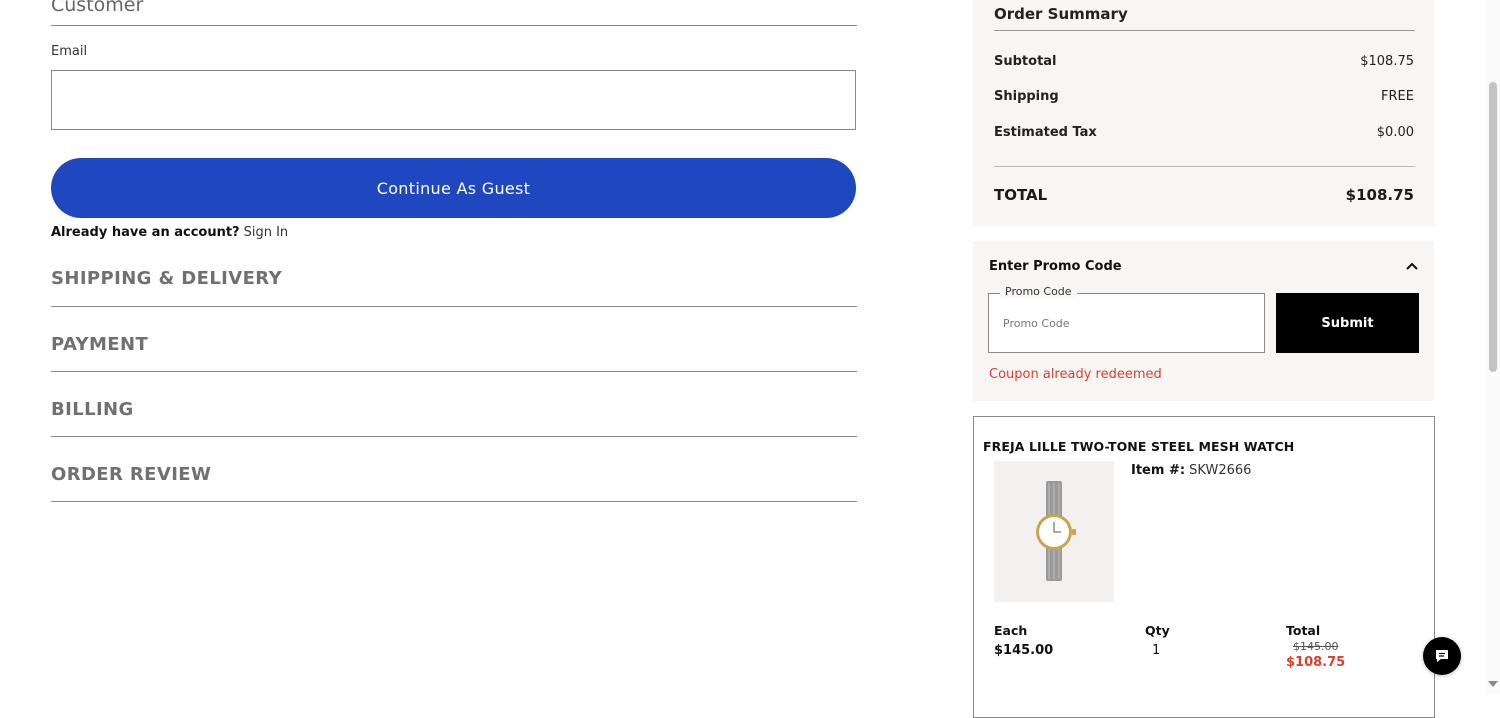 This screenshot has width=1500, height=718. Describe the element at coordinates (1055, 266) in the screenshot. I see `promo-title: Enter Promo Code` at that location.